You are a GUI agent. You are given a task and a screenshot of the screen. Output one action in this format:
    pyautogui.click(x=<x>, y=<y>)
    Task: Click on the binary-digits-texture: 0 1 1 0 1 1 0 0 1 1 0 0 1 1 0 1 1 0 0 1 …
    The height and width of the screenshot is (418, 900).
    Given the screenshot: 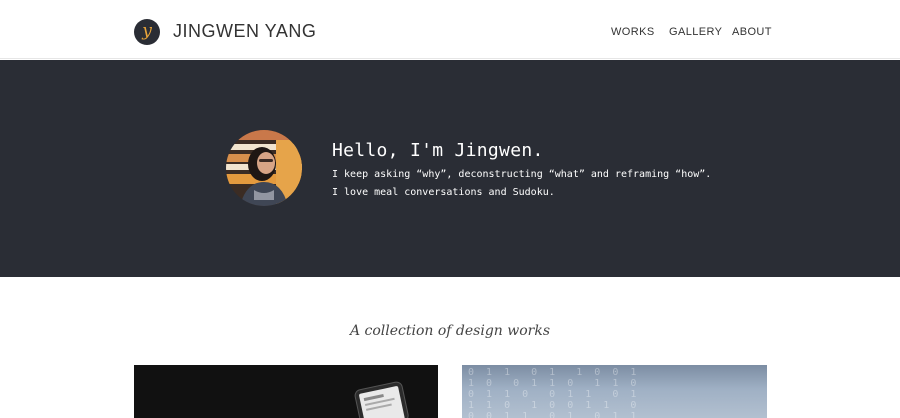 What is the action you would take?
    pyautogui.click(x=554, y=392)
    